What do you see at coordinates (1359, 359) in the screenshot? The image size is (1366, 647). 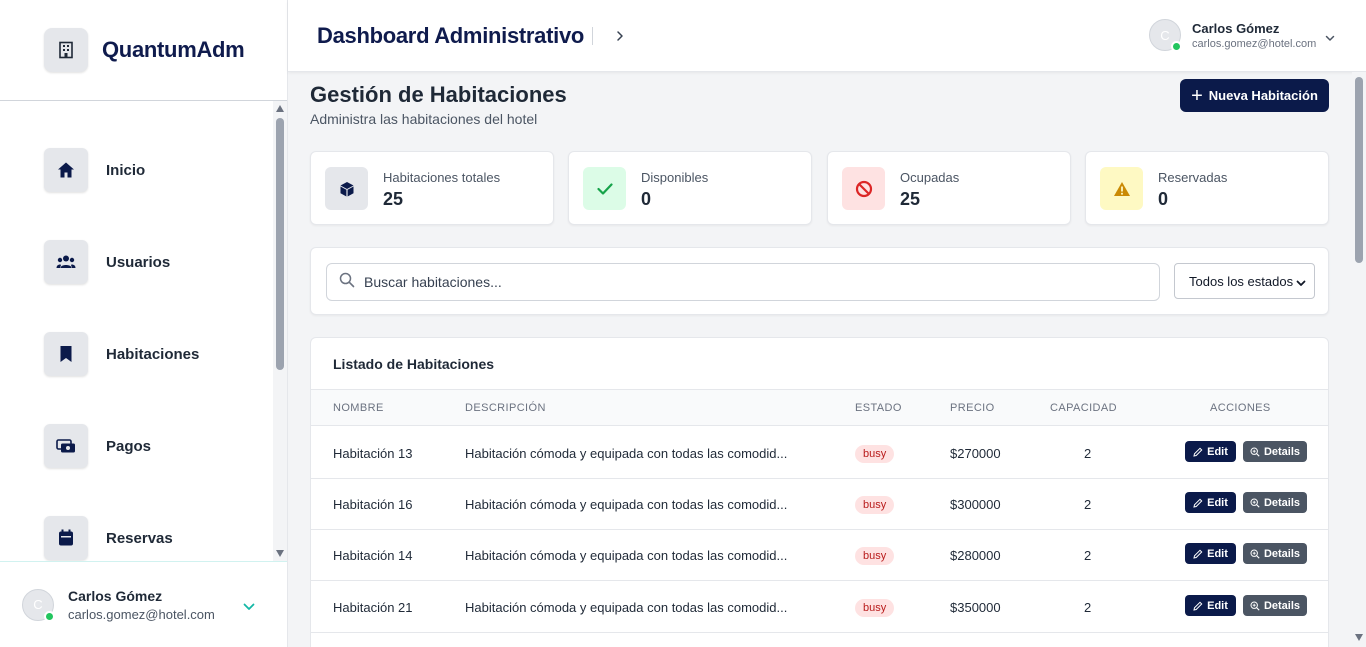 I see `page-scrollbar` at bounding box center [1359, 359].